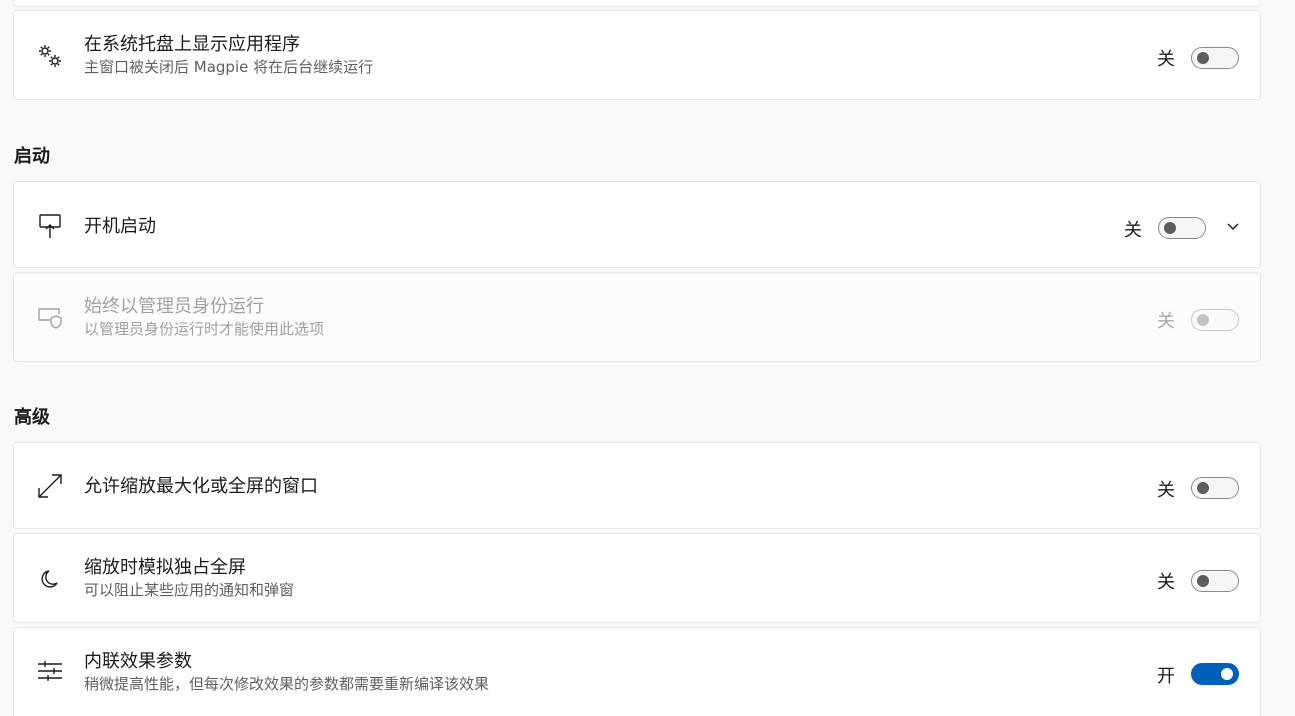 This screenshot has width=1295, height=716. What do you see at coordinates (287, 684) in the screenshot?
I see `setting-description: 稍微提高性能，但每次修改效果的参数都需要重新编译该效果` at bounding box center [287, 684].